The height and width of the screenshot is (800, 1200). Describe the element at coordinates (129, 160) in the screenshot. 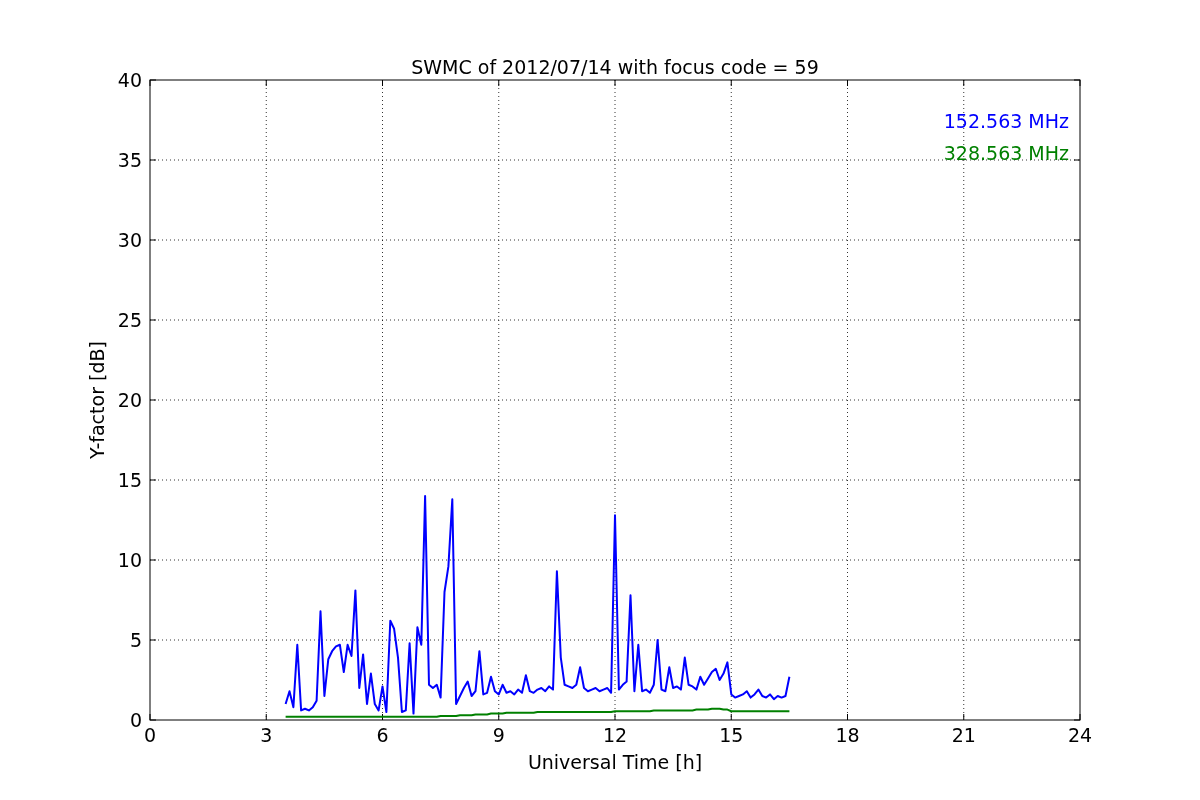

I see `y-tick-label: 35` at that location.